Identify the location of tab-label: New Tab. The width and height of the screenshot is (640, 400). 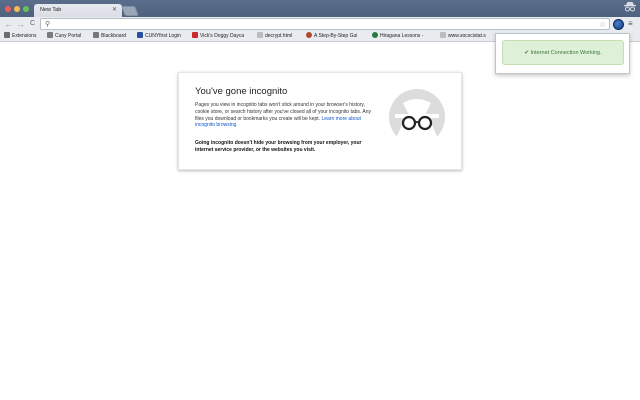
(51, 10).